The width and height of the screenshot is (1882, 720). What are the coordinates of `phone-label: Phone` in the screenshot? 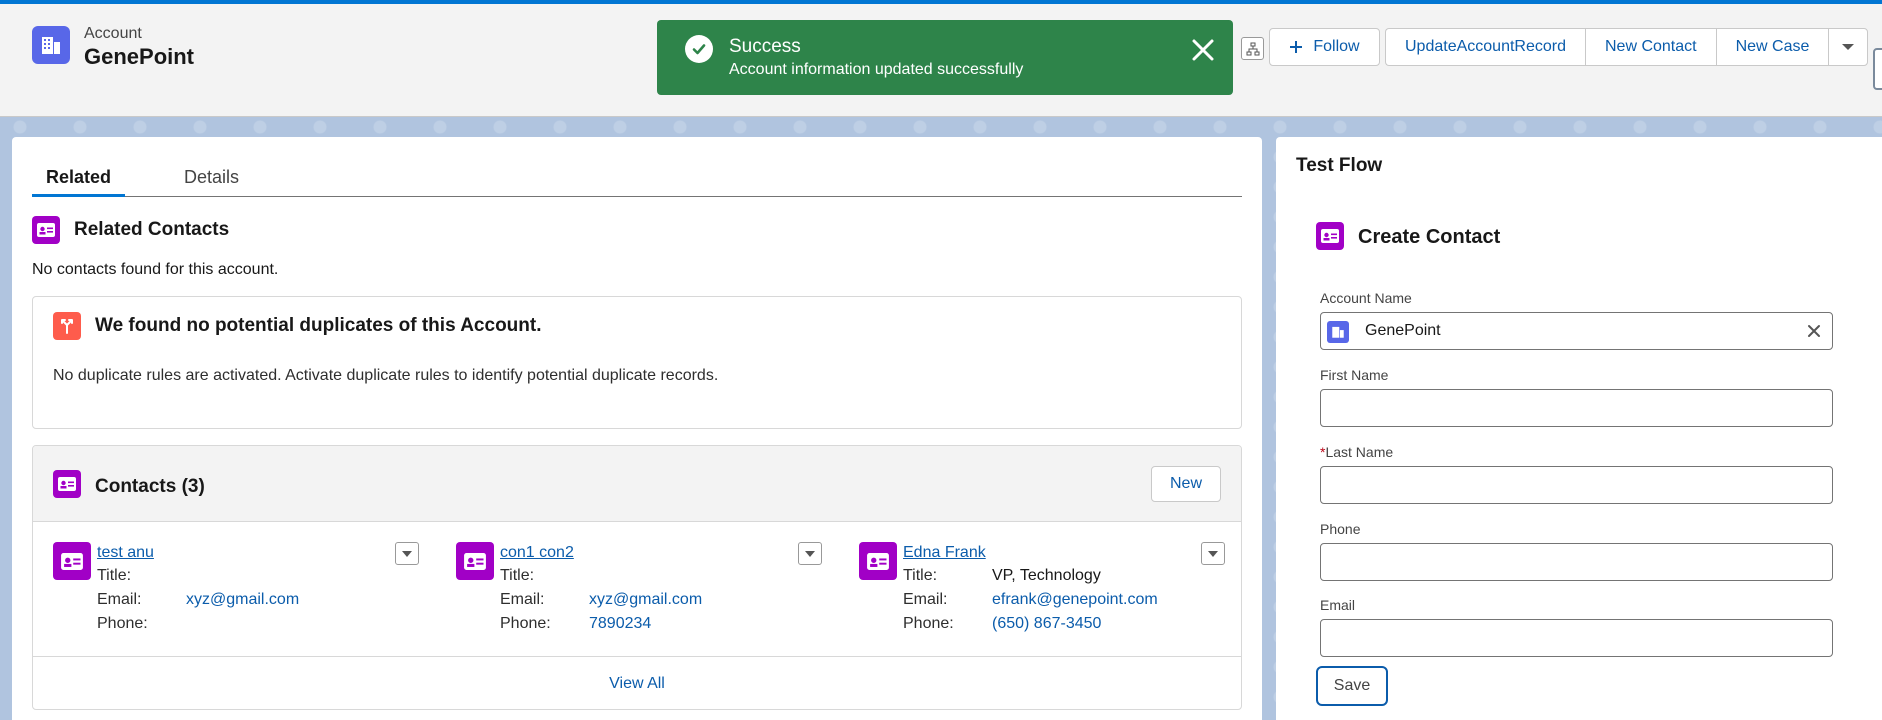 It's located at (1340, 529).